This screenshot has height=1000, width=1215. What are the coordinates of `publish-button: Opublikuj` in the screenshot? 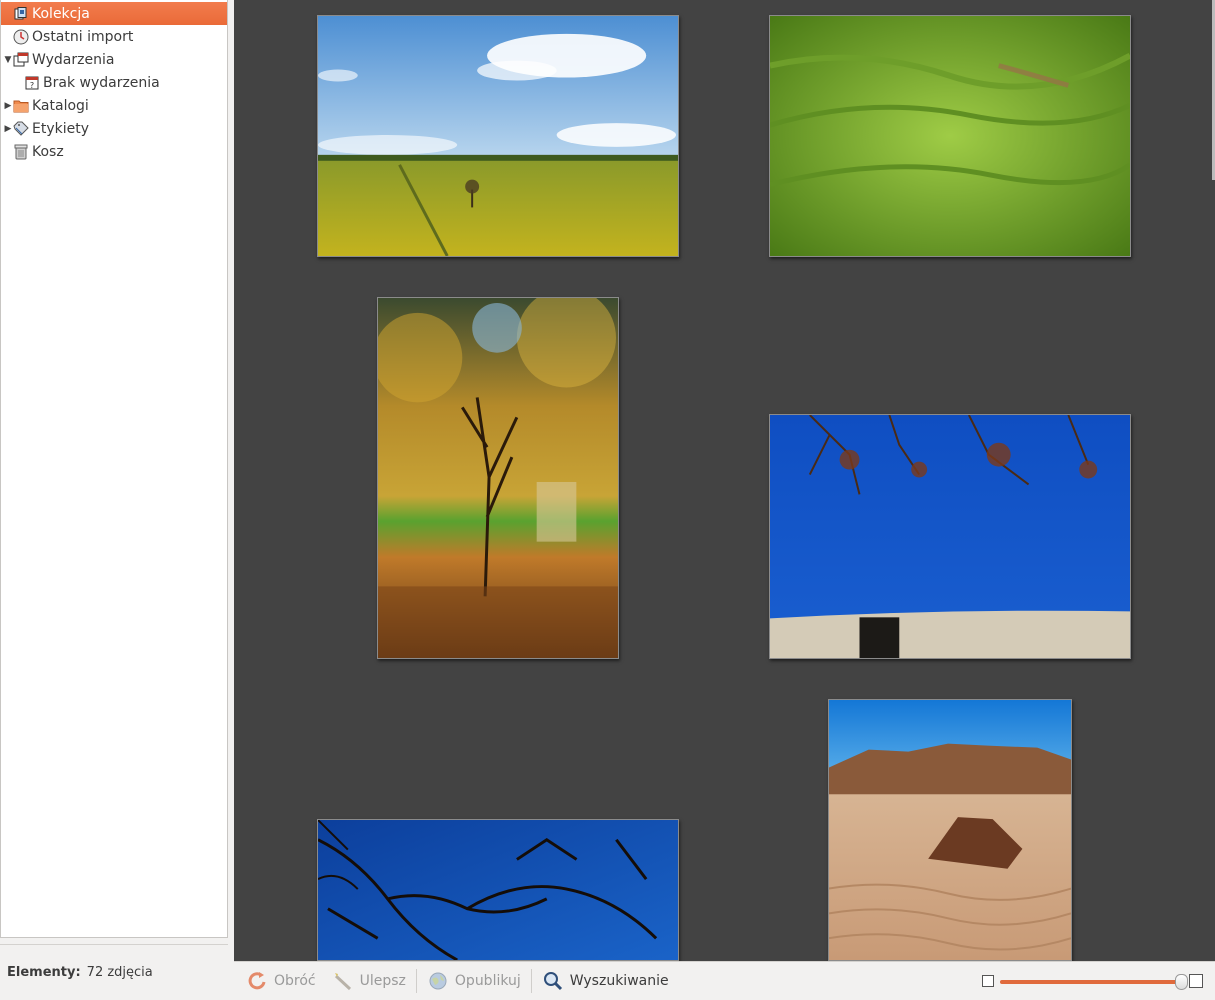 It's located at (474, 981).